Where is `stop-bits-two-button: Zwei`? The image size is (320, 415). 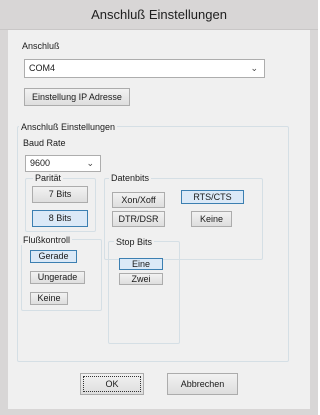
stop-bits-two-button: Zwei is located at coordinates (141, 279).